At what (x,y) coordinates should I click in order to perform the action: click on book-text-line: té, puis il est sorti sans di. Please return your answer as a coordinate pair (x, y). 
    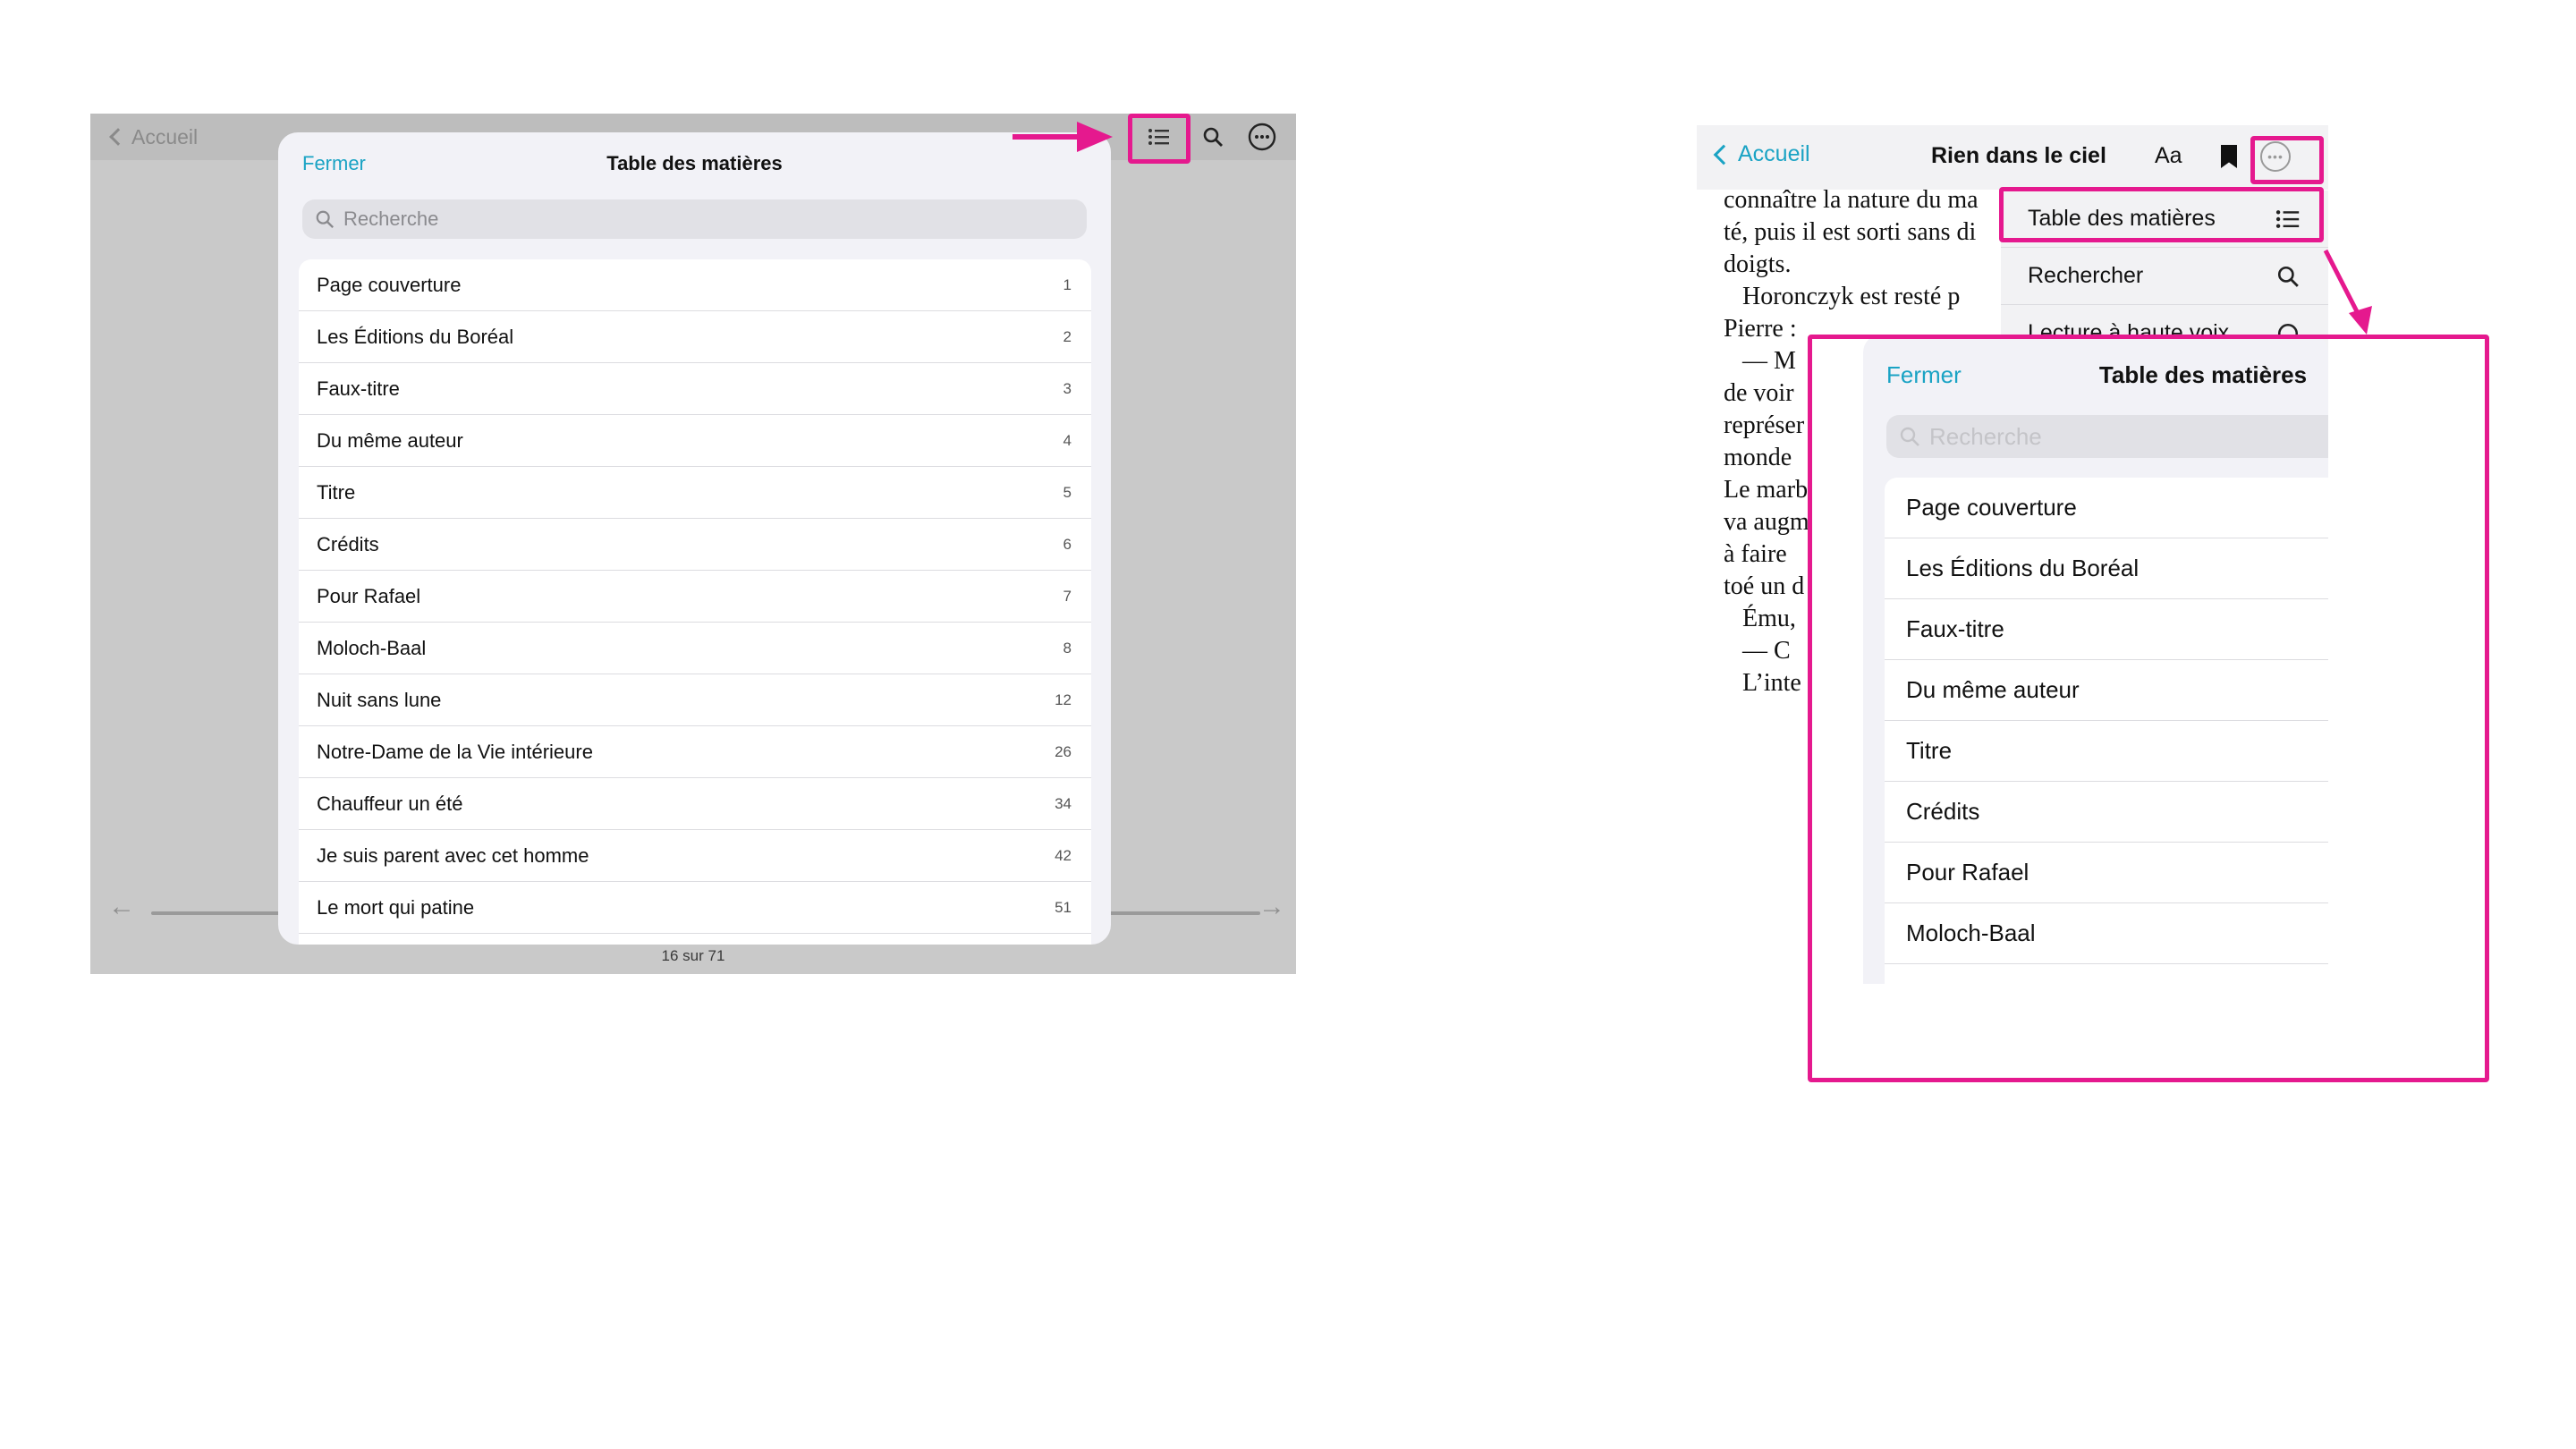
    Looking at the image, I should click on (1850, 232).